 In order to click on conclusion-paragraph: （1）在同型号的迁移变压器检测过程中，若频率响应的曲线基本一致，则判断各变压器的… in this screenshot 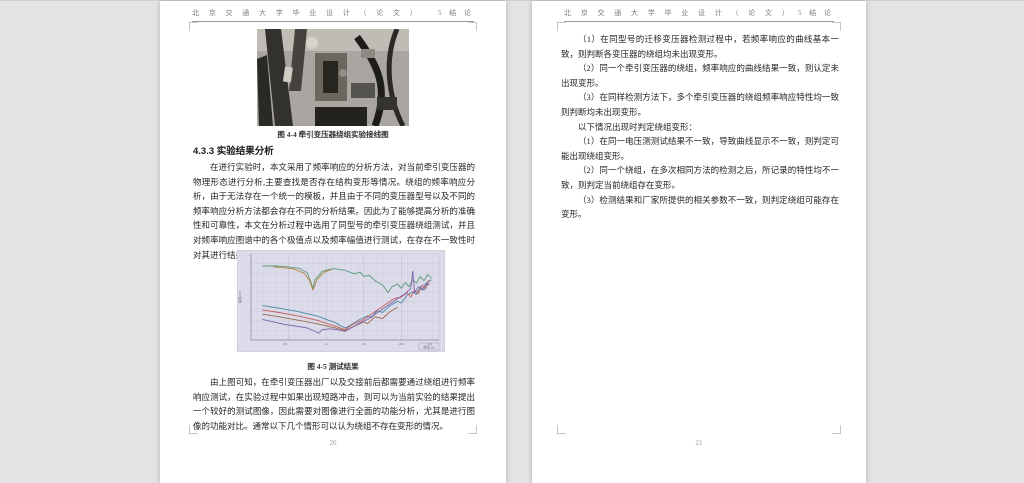, I will do `click(700, 46)`.